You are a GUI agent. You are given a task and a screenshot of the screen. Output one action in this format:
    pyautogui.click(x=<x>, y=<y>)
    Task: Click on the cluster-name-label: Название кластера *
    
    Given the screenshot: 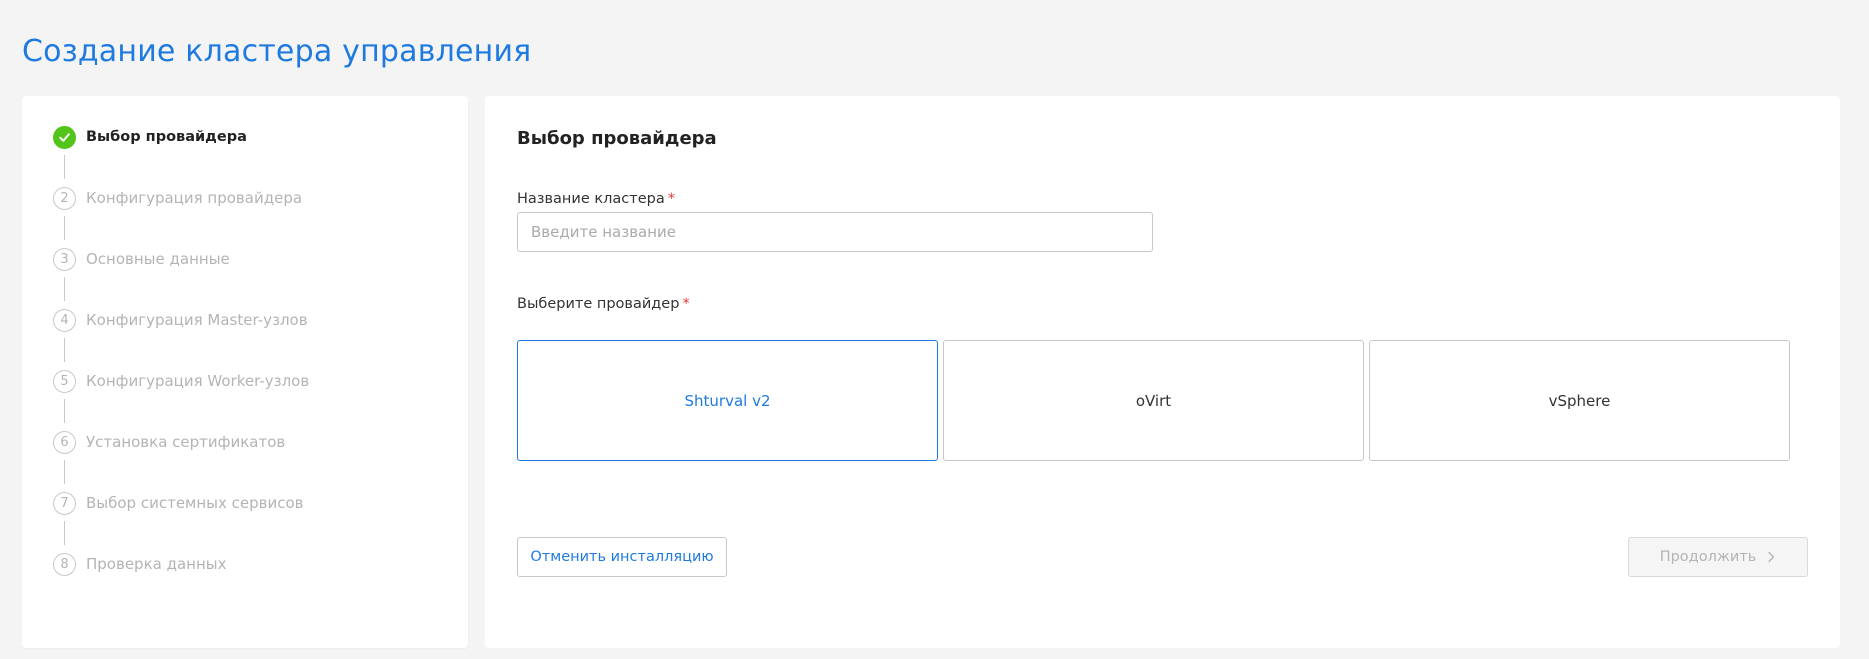 What is the action you would take?
    pyautogui.click(x=596, y=199)
    